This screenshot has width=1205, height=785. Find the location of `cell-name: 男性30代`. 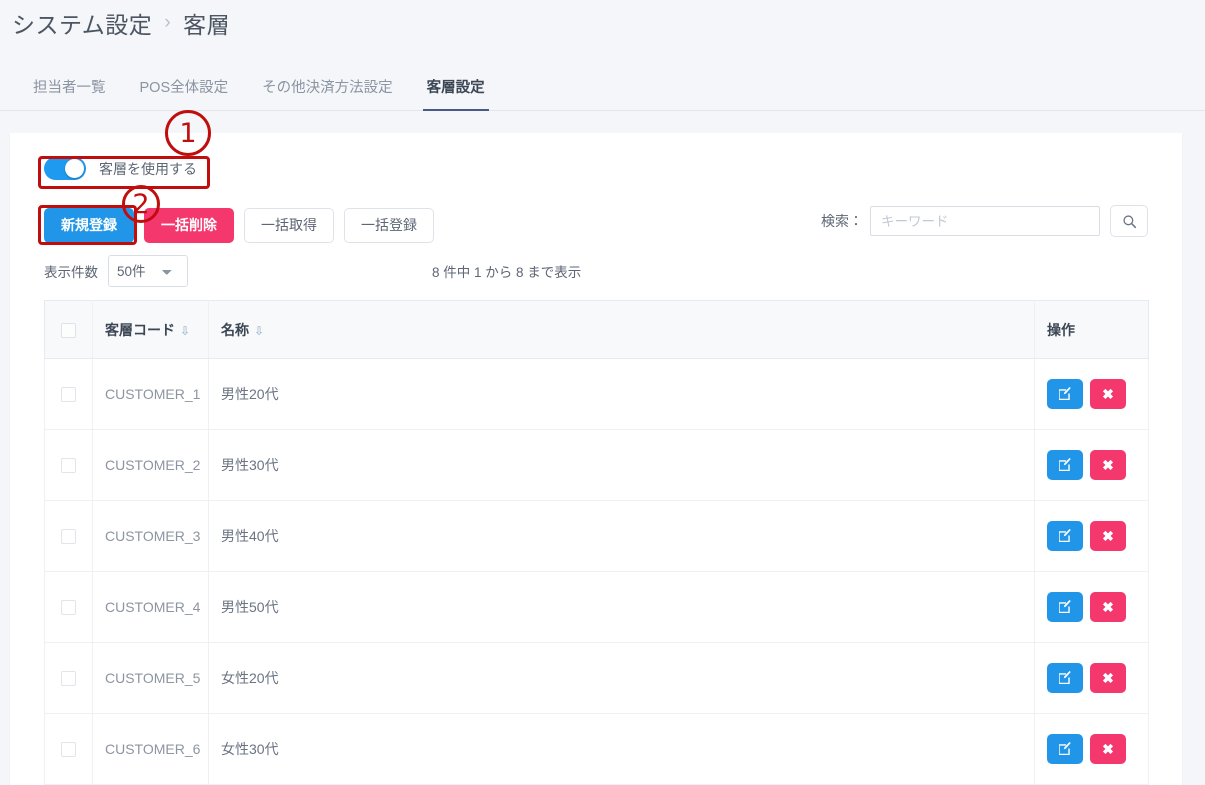

cell-name: 男性30代 is located at coordinates (621, 465).